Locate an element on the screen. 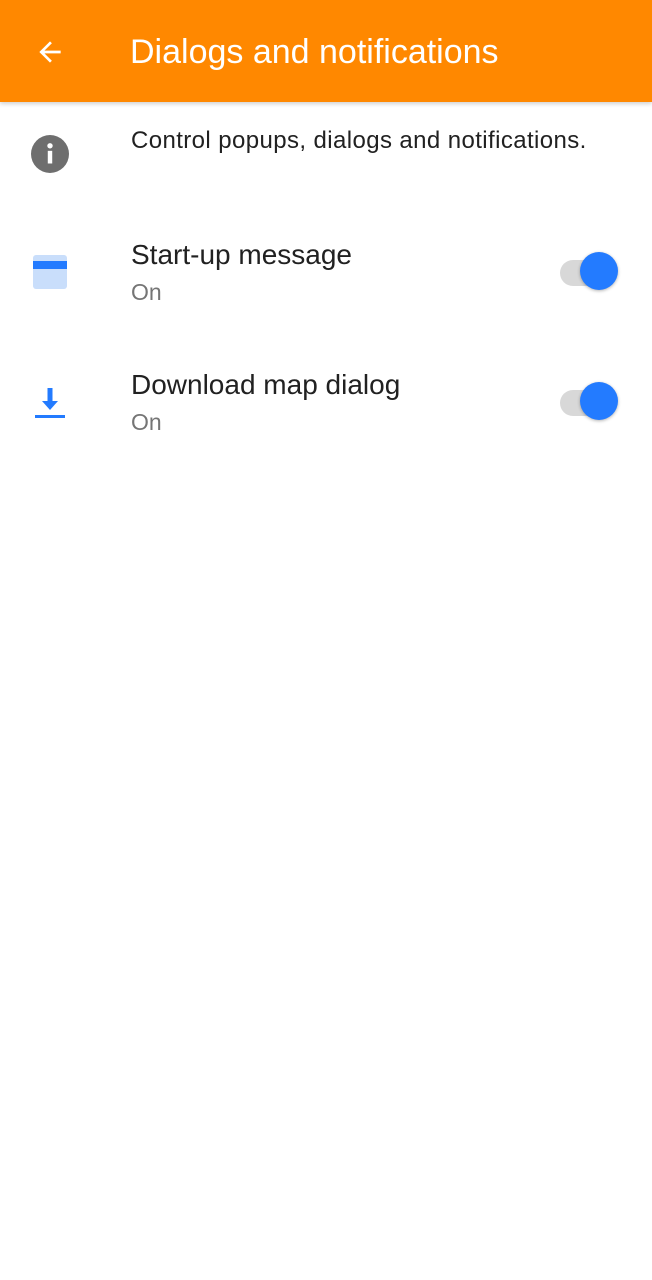  startup-message-icon is located at coordinates (50, 272).